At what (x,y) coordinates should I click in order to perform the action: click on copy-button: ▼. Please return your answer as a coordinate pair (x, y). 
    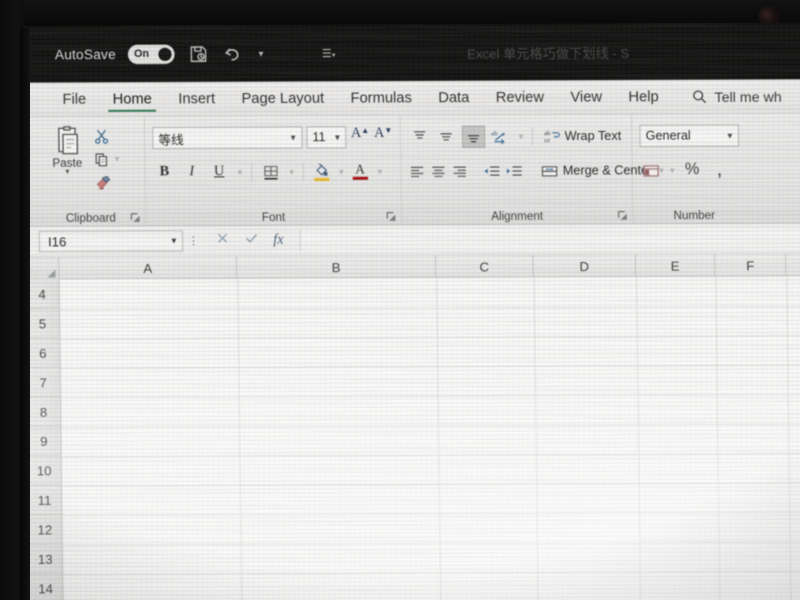
    Looking at the image, I should click on (108, 158).